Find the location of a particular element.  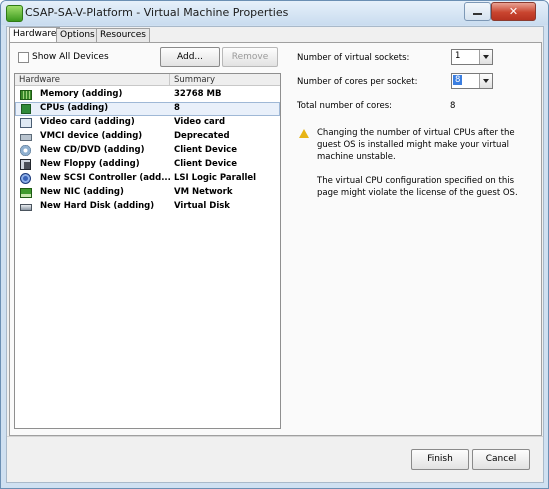

finish-button: Finish is located at coordinates (440, 459).